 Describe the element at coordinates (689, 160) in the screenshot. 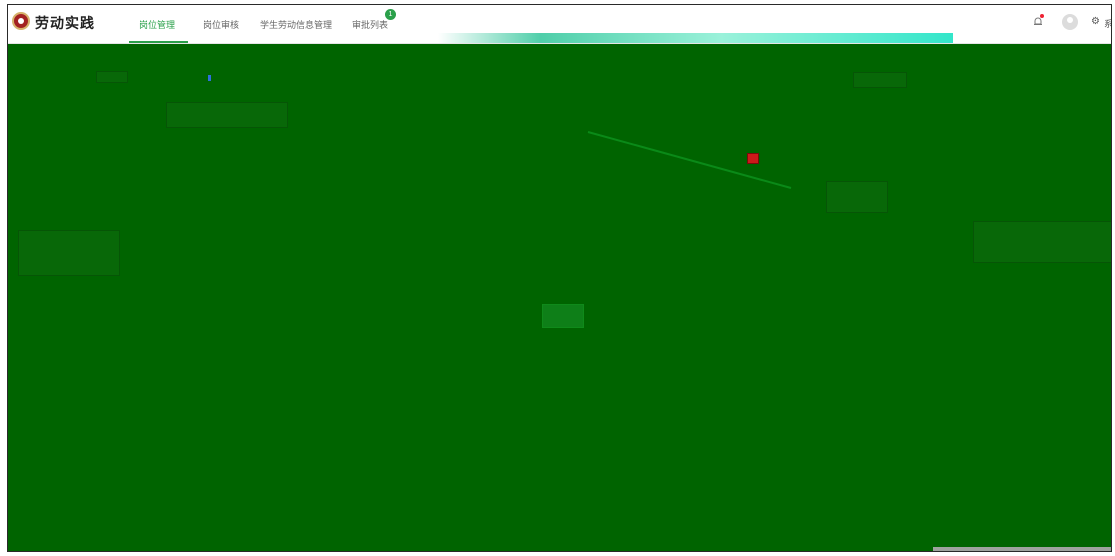

I see `connector-line` at that location.